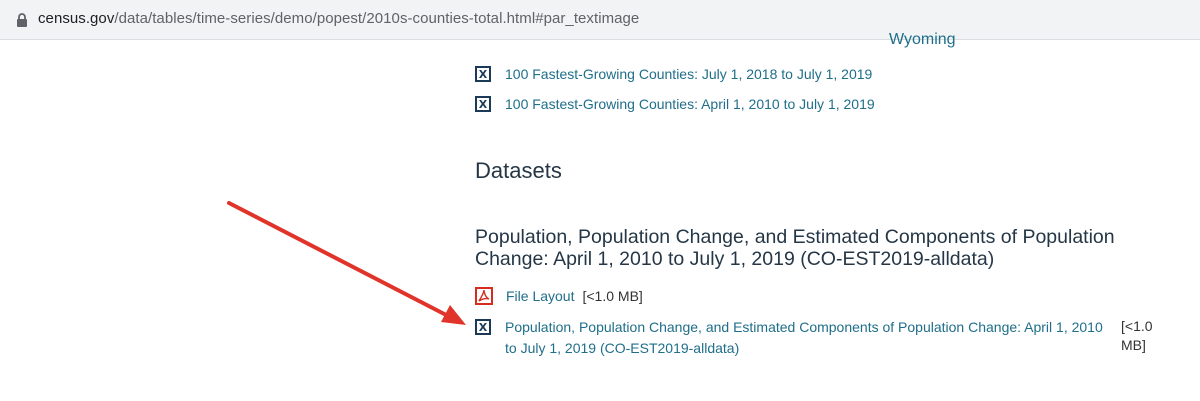 The image size is (1200, 401). Describe the element at coordinates (922, 40) in the screenshot. I see `state-link-wyoming: Wyoming` at that location.